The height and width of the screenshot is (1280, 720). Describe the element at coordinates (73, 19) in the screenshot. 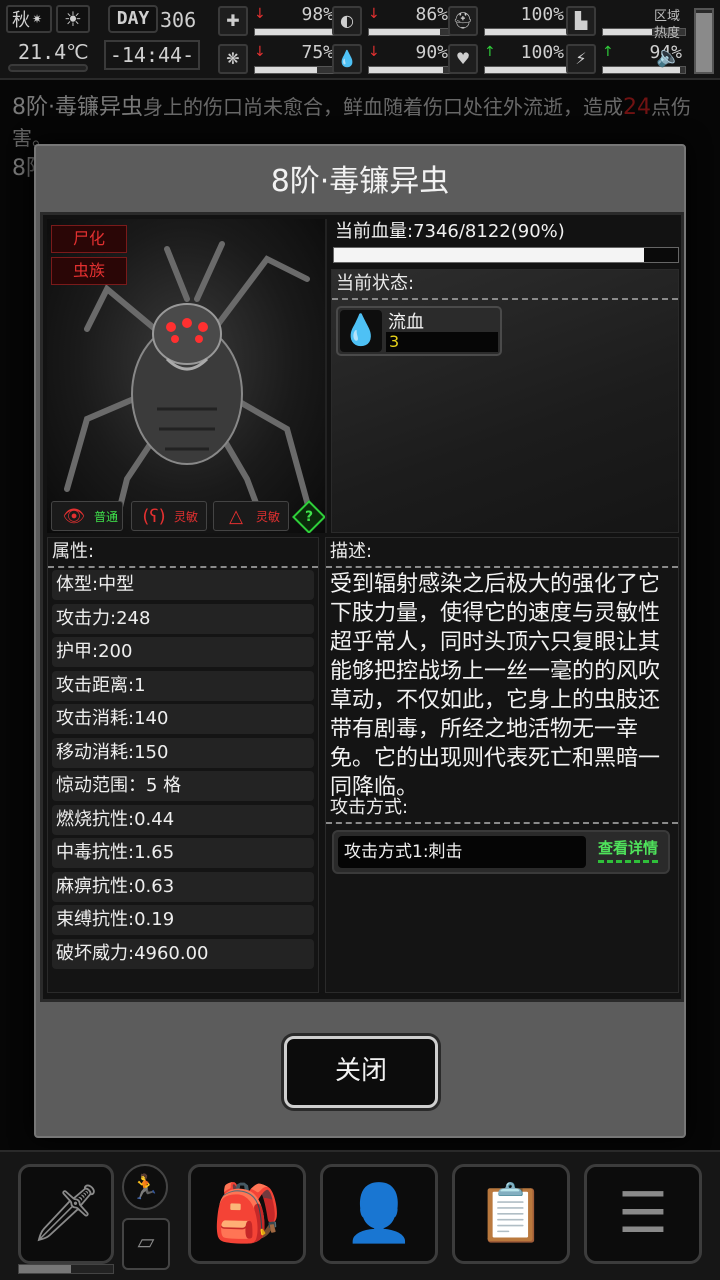

I see `sun-icon: ☀` at that location.